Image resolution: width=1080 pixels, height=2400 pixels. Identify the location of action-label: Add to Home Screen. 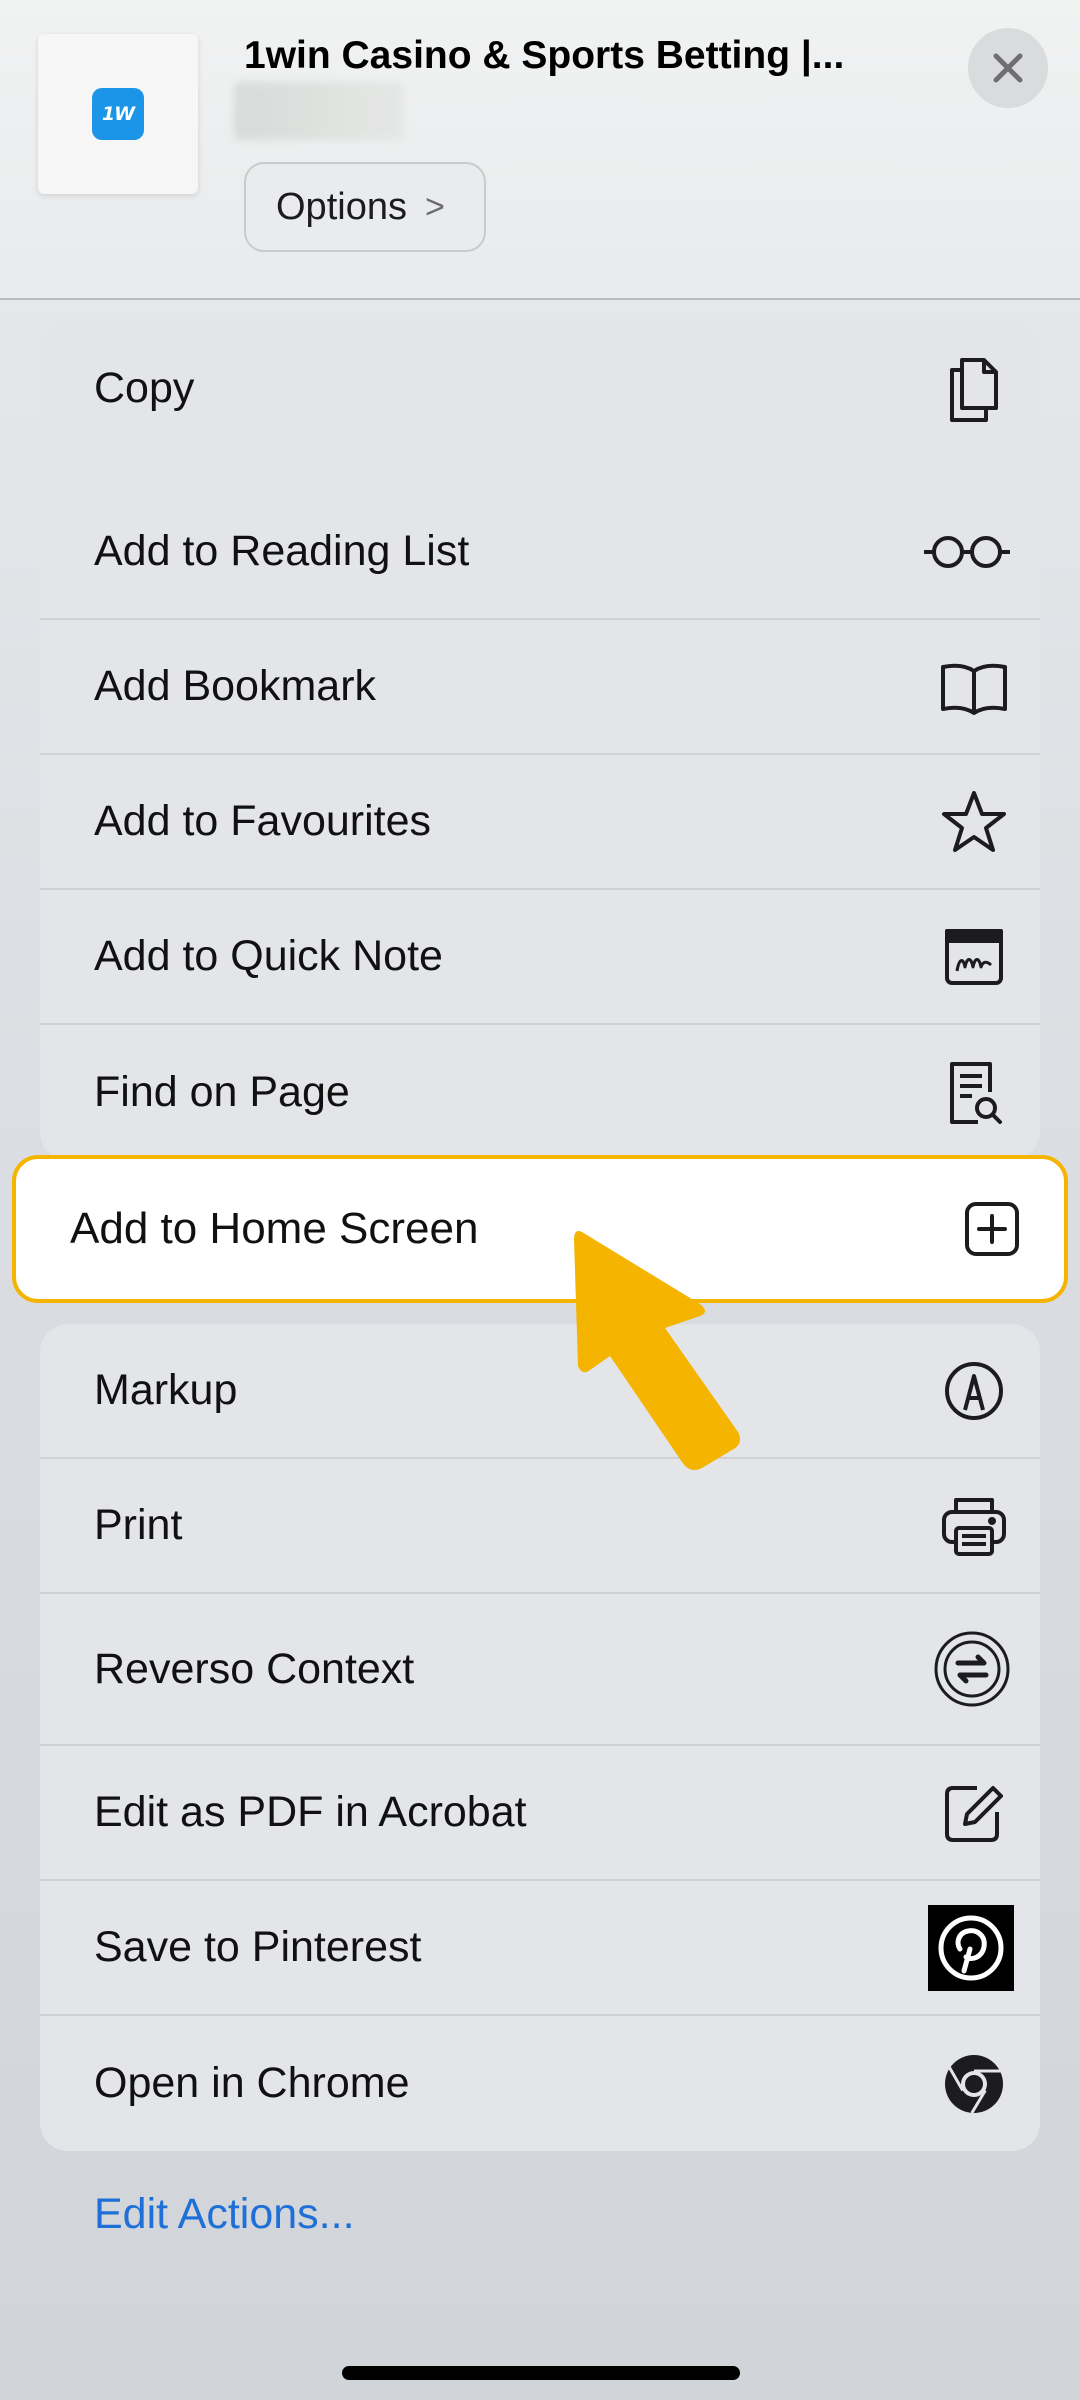
(274, 1228).